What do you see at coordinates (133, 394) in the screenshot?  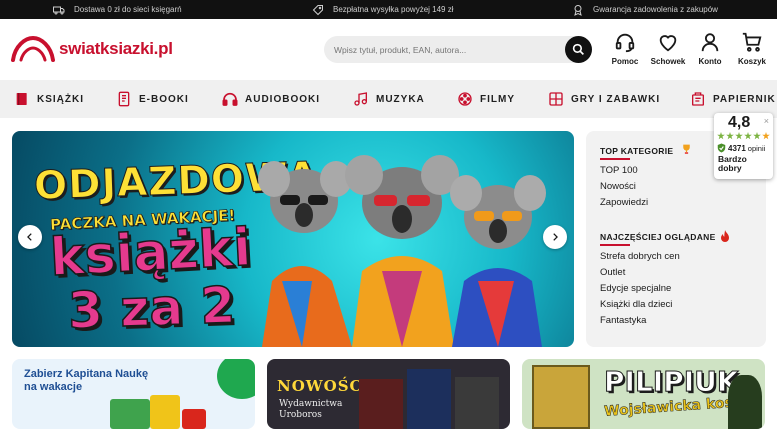 I see `promo-card-science: Zabierz Kapitana Naukę na wakacje` at bounding box center [133, 394].